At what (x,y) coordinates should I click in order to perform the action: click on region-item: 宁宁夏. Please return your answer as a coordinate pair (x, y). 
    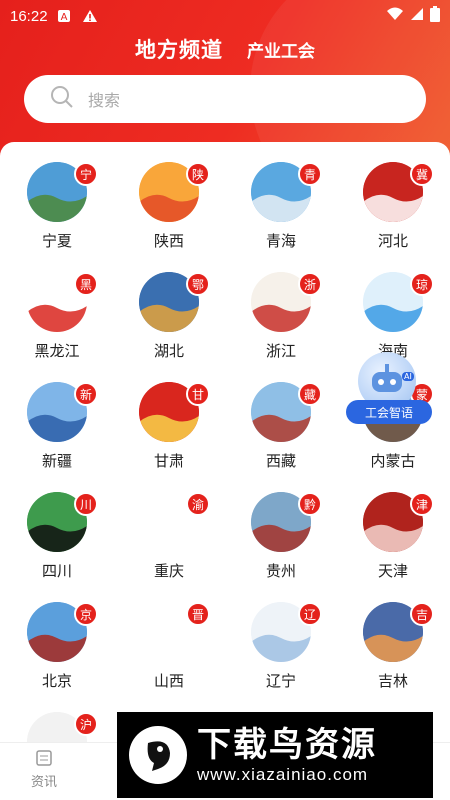
    Looking at the image, I should click on (57, 212).